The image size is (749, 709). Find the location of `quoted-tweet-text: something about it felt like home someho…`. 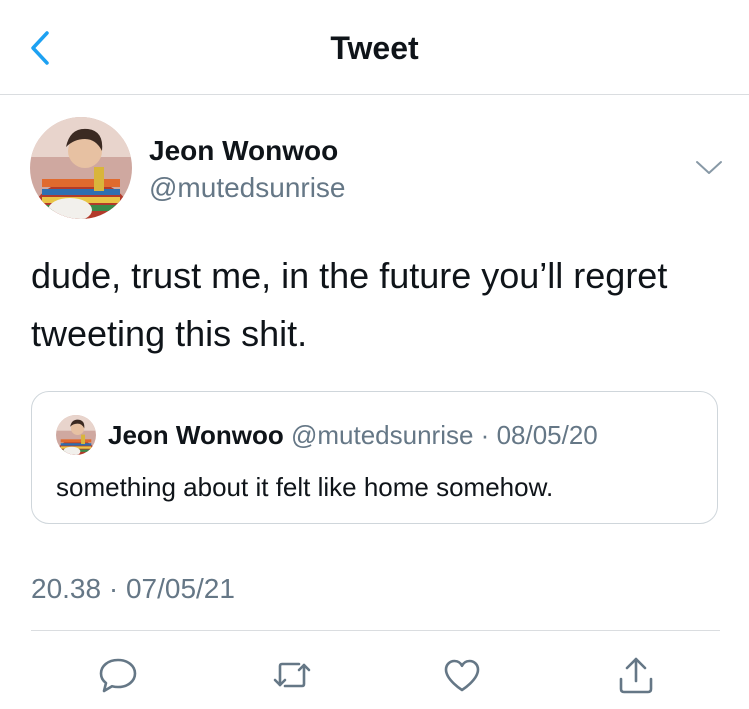

quoted-tweet-text: something about it felt like home someho… is located at coordinates (305, 487).